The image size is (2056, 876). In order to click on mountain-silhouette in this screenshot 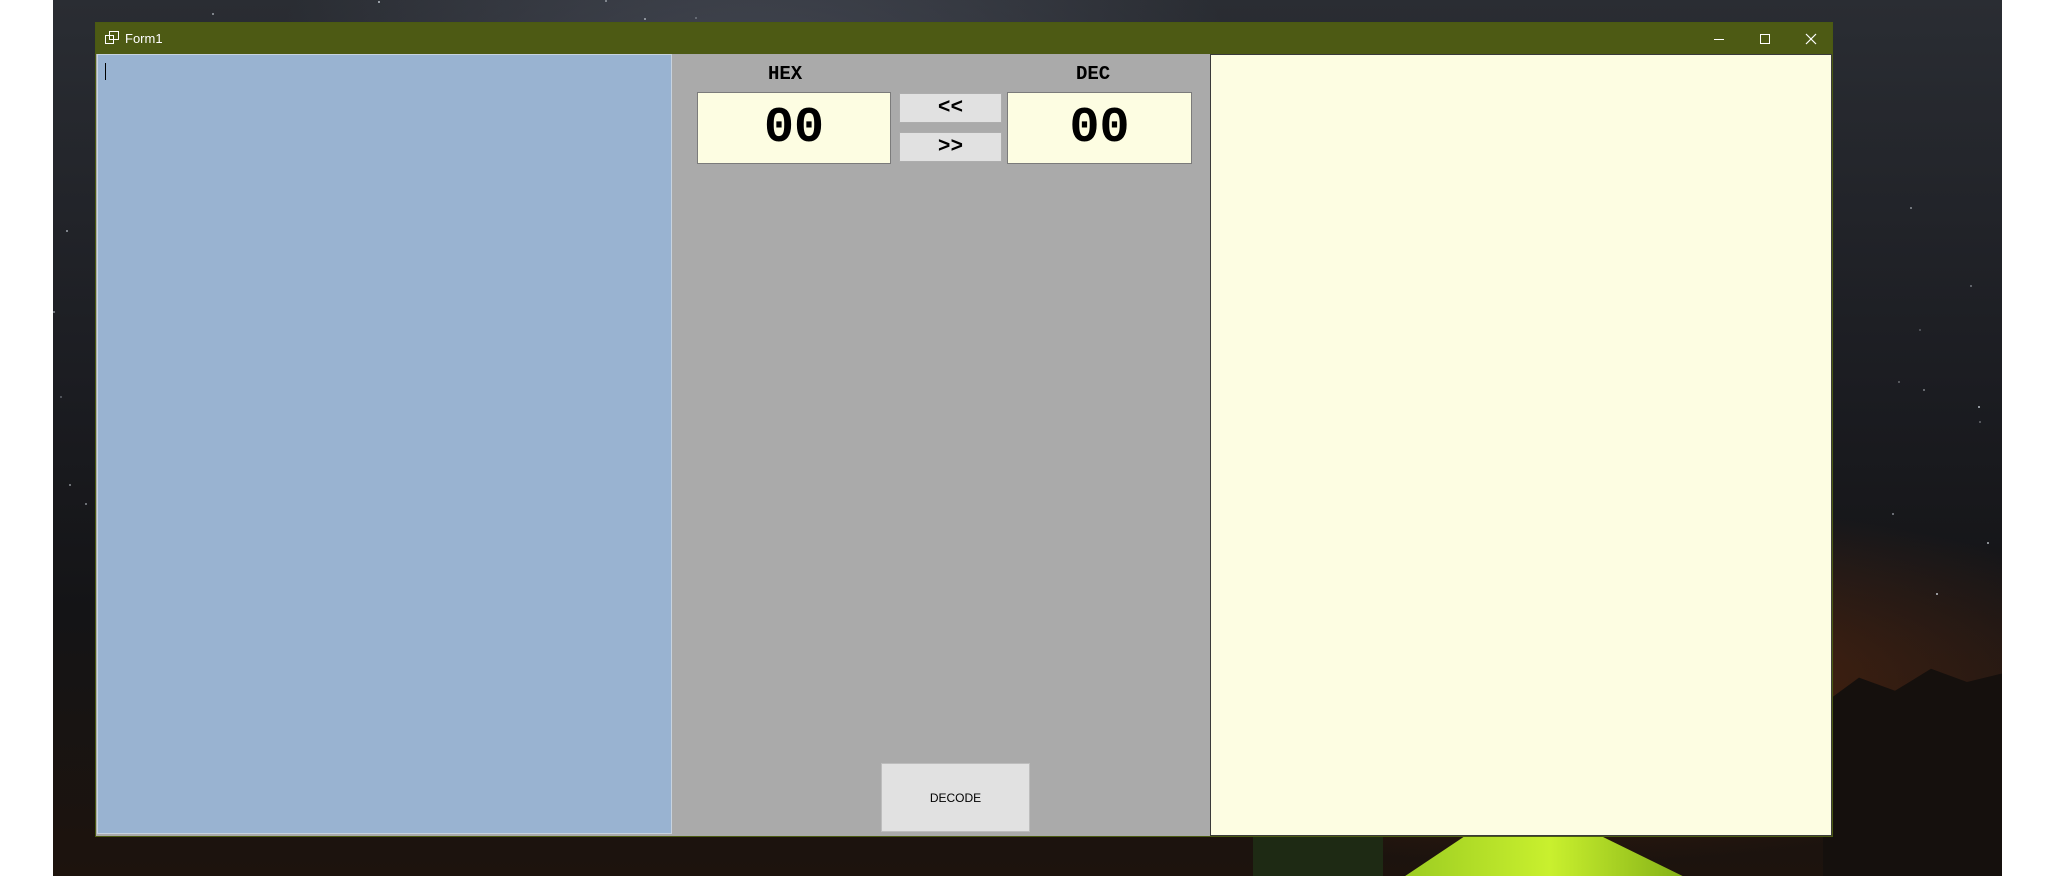, I will do `click(1912, 772)`.